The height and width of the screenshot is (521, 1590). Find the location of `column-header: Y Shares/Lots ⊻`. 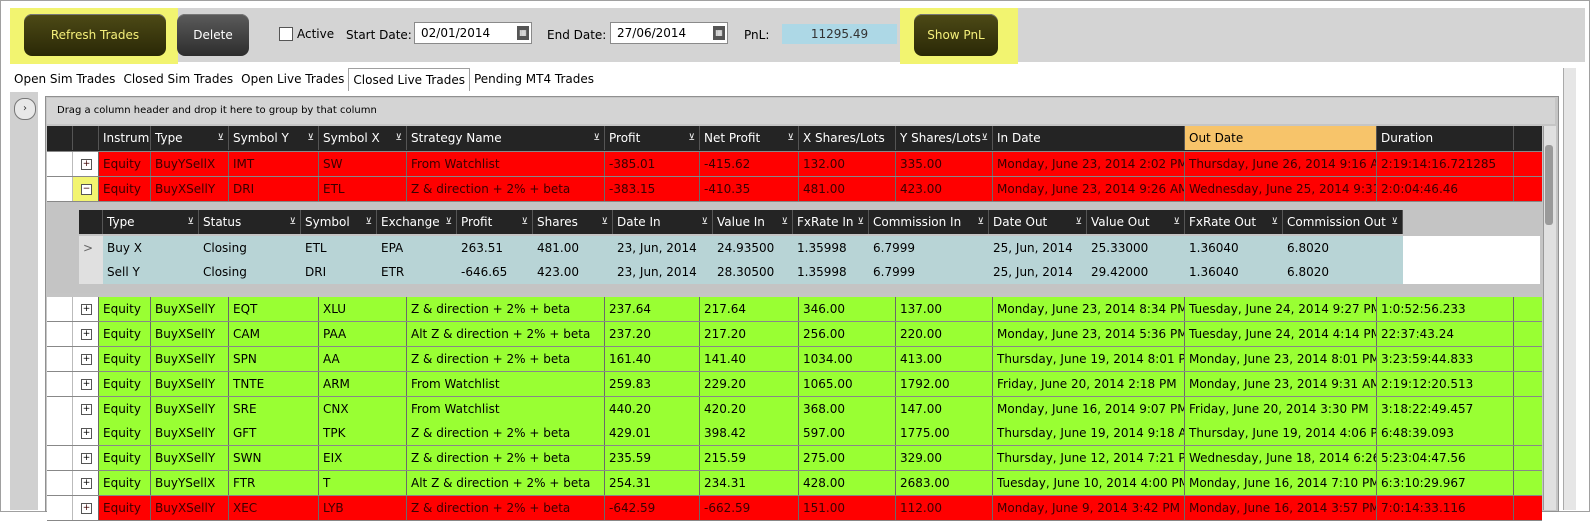

column-header: Y Shares/Lots ⊻ is located at coordinates (944, 138).